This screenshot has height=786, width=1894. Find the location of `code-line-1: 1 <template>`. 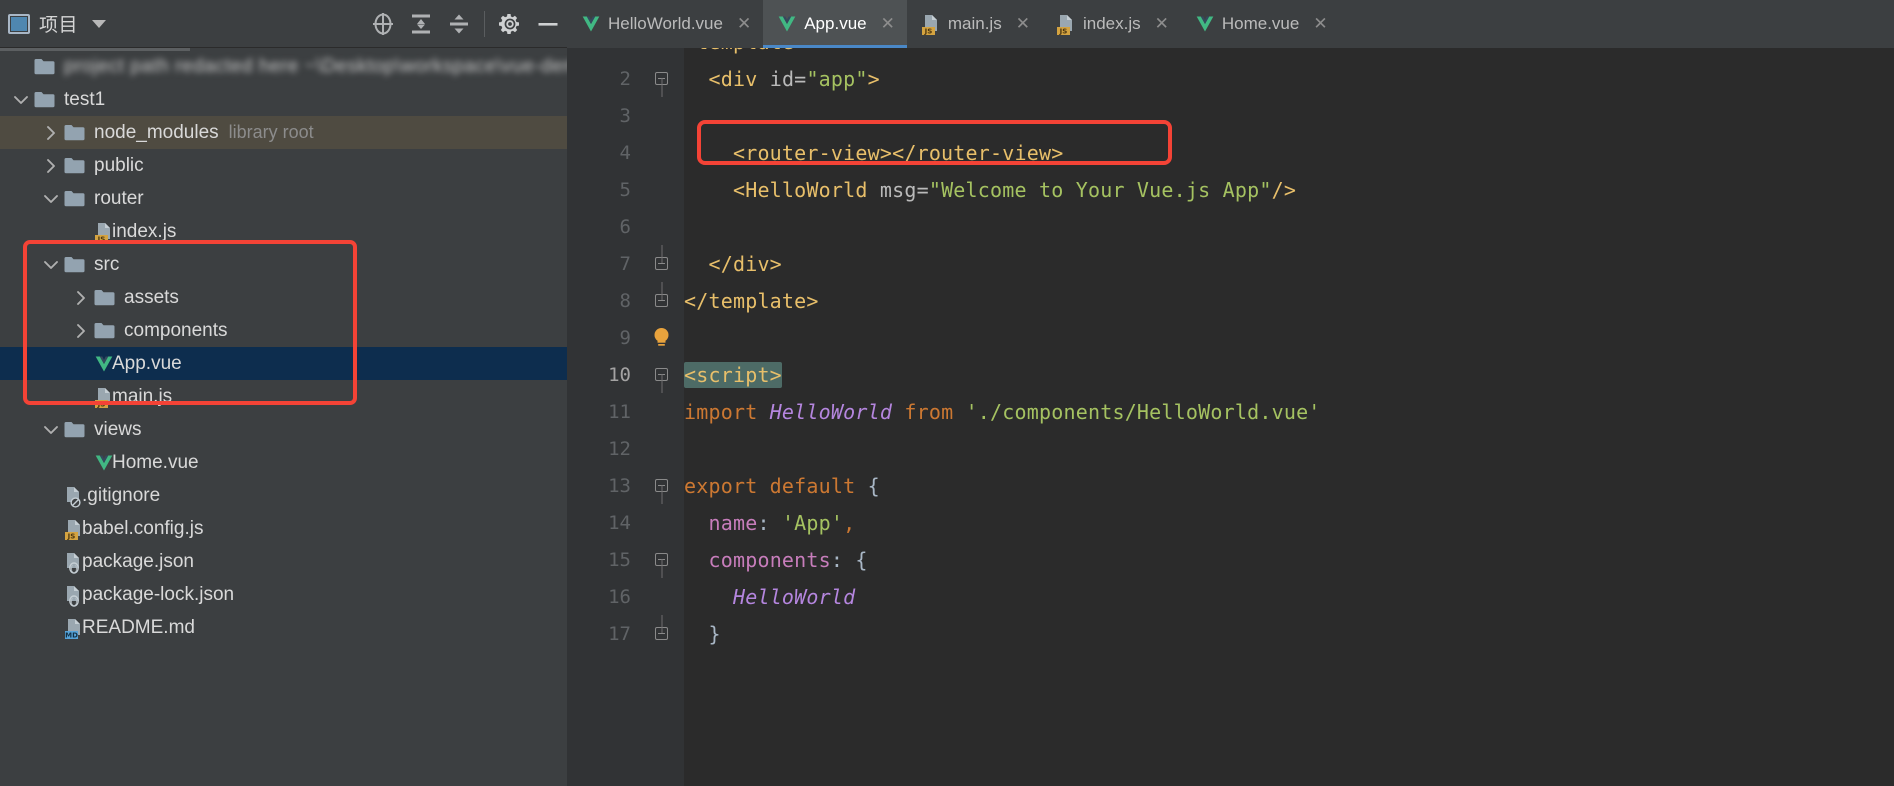

code-line-1: 1 <template> is located at coordinates (1230, 54).